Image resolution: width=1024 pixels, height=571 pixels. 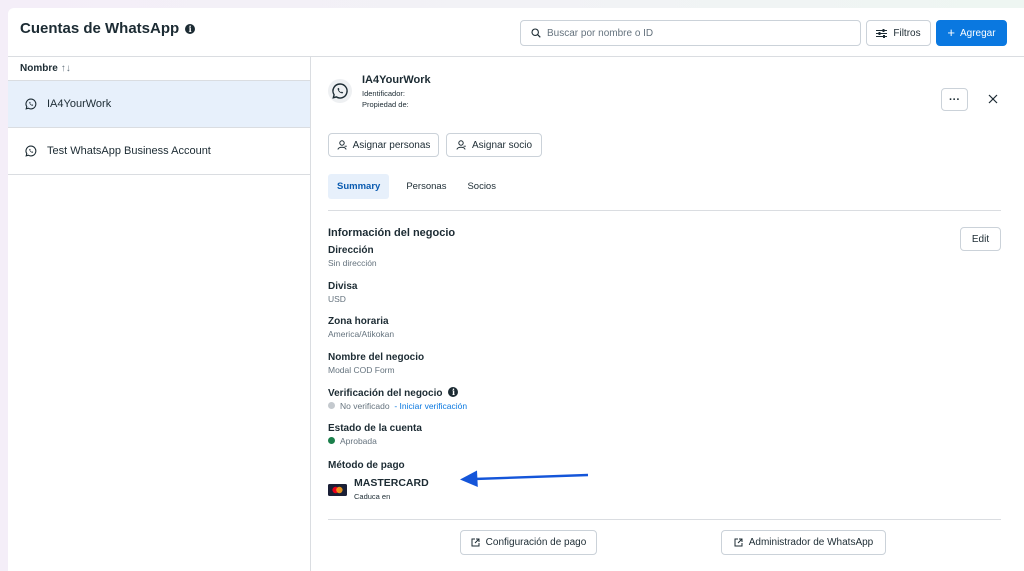 I want to click on field-label: Zona horaria, so click(x=358, y=321).